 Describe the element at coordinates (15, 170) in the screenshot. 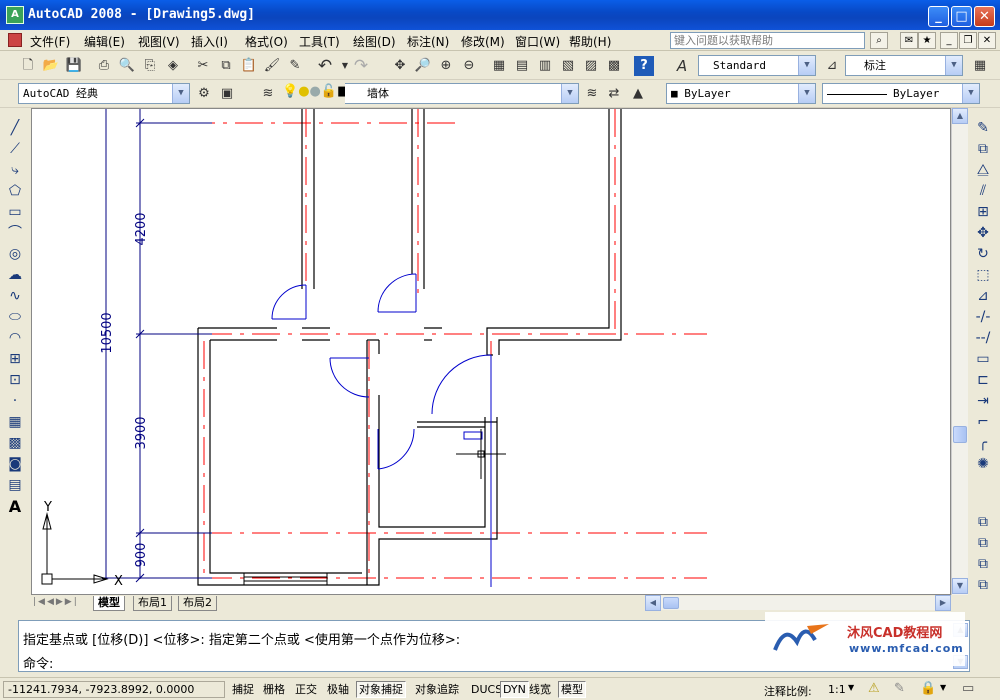

I see `polyline-icon: ⤷` at that location.